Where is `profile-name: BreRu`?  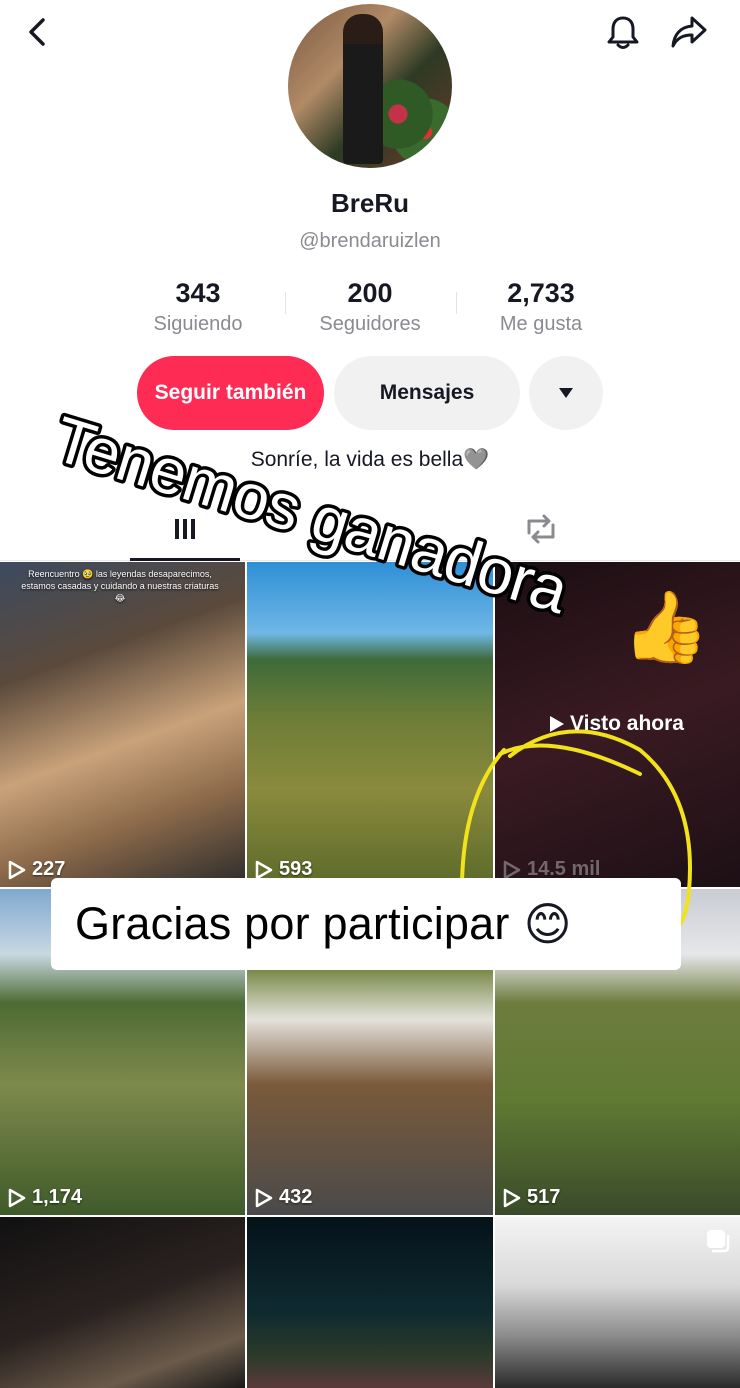
profile-name: BreRu is located at coordinates (369, 203).